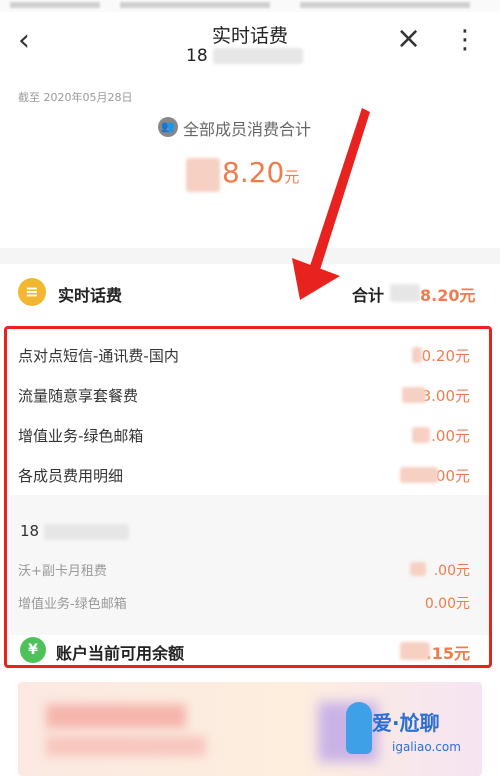 This screenshot has width=500, height=776. I want to click on phone-number-masked, so click(258, 56).